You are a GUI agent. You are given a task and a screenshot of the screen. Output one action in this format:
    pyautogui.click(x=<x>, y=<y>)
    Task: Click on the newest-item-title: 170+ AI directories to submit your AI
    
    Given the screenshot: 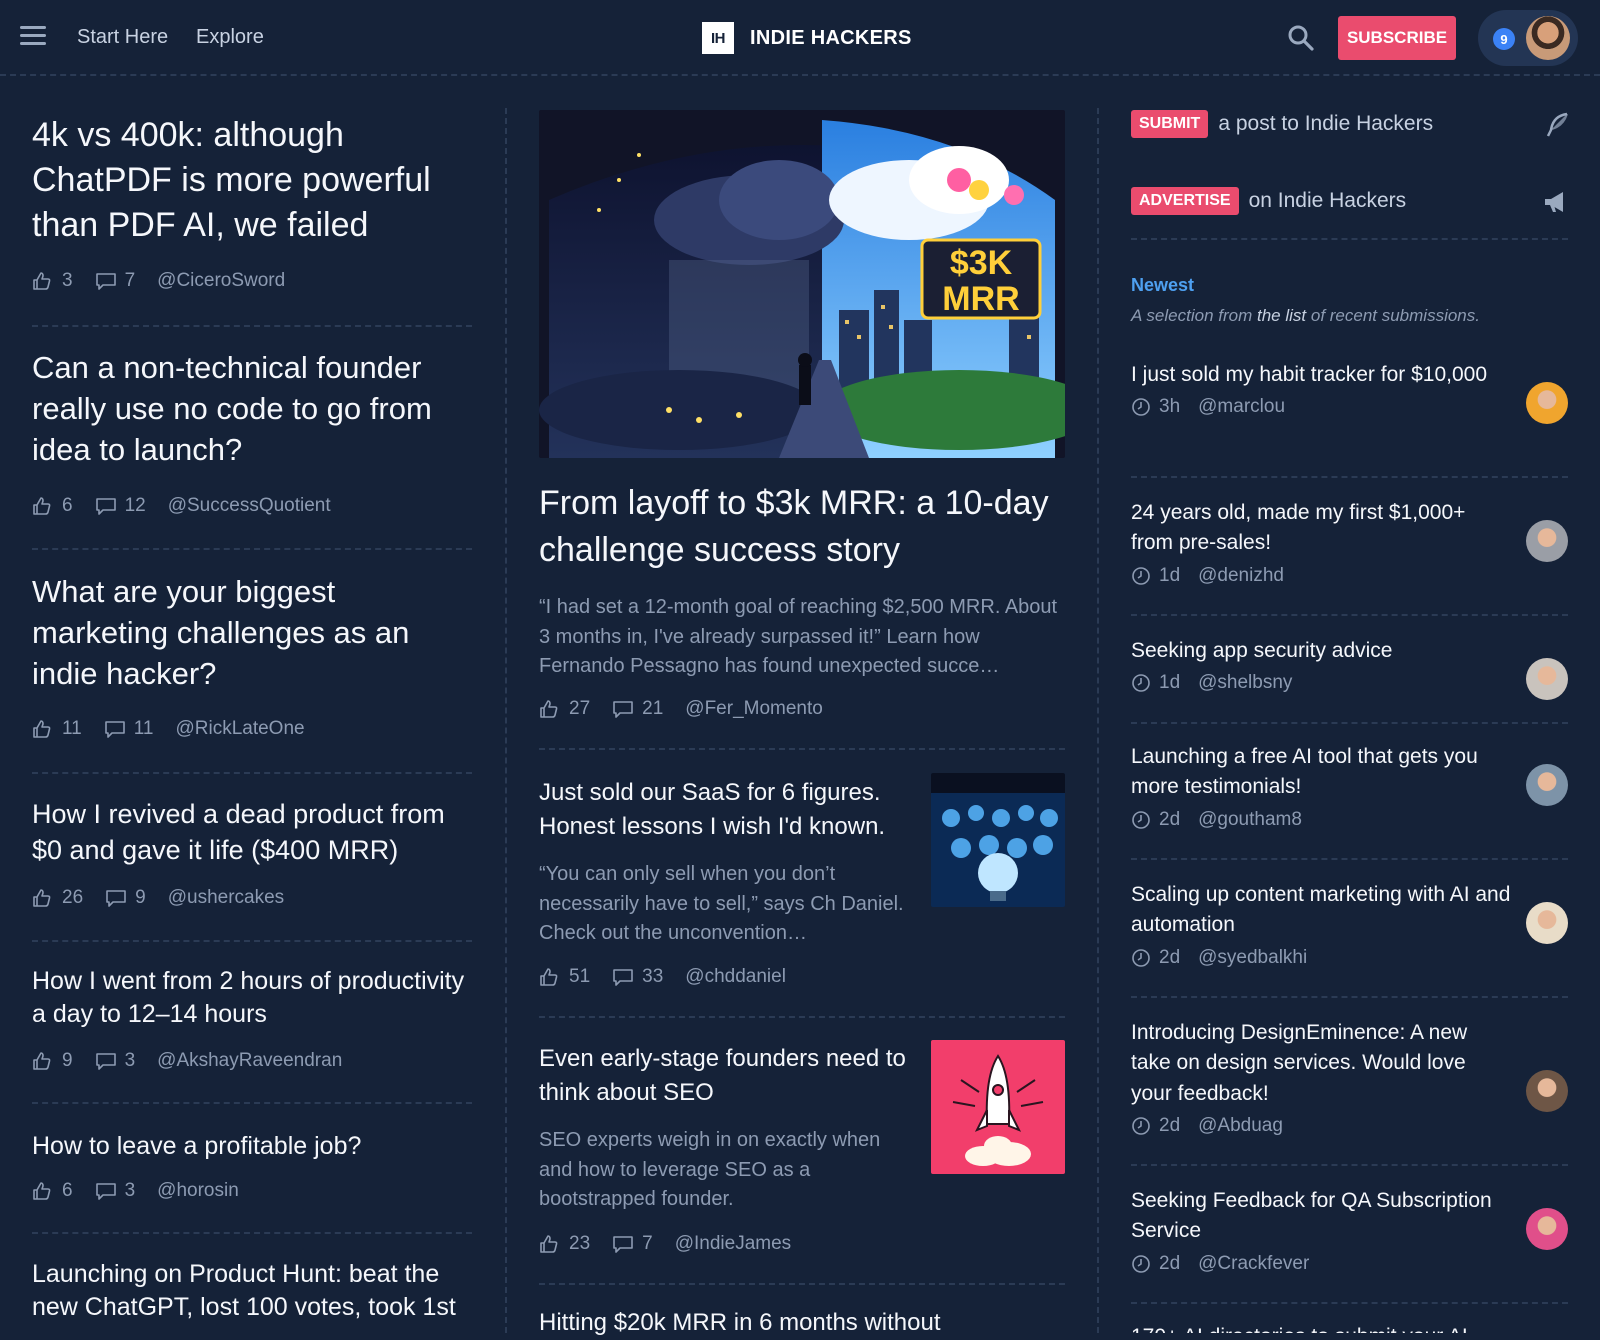 What is the action you would take?
    pyautogui.click(x=1321, y=1327)
    